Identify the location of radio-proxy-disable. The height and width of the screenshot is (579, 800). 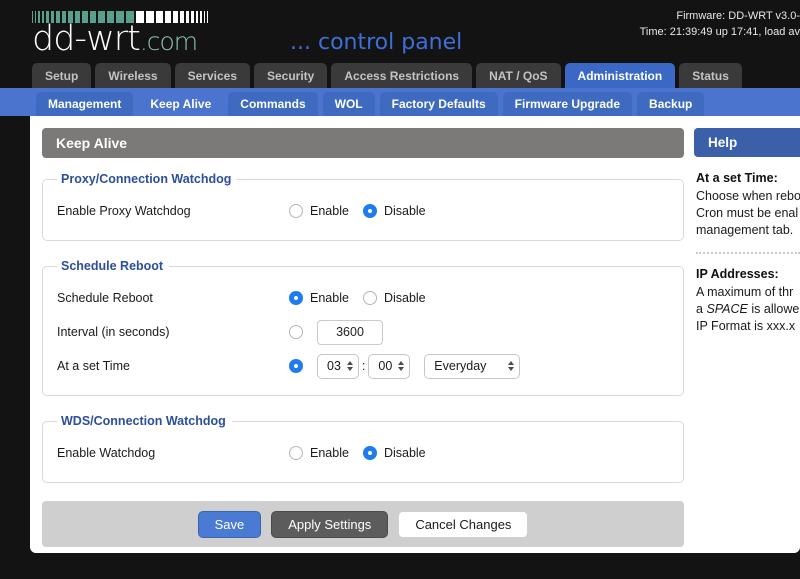
(369, 211).